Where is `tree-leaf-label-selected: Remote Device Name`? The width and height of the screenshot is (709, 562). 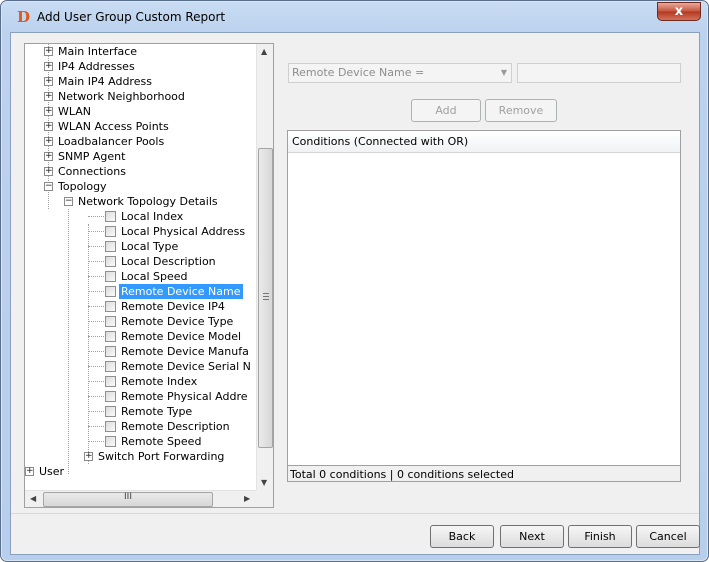 tree-leaf-label-selected: Remote Device Name is located at coordinates (181, 291).